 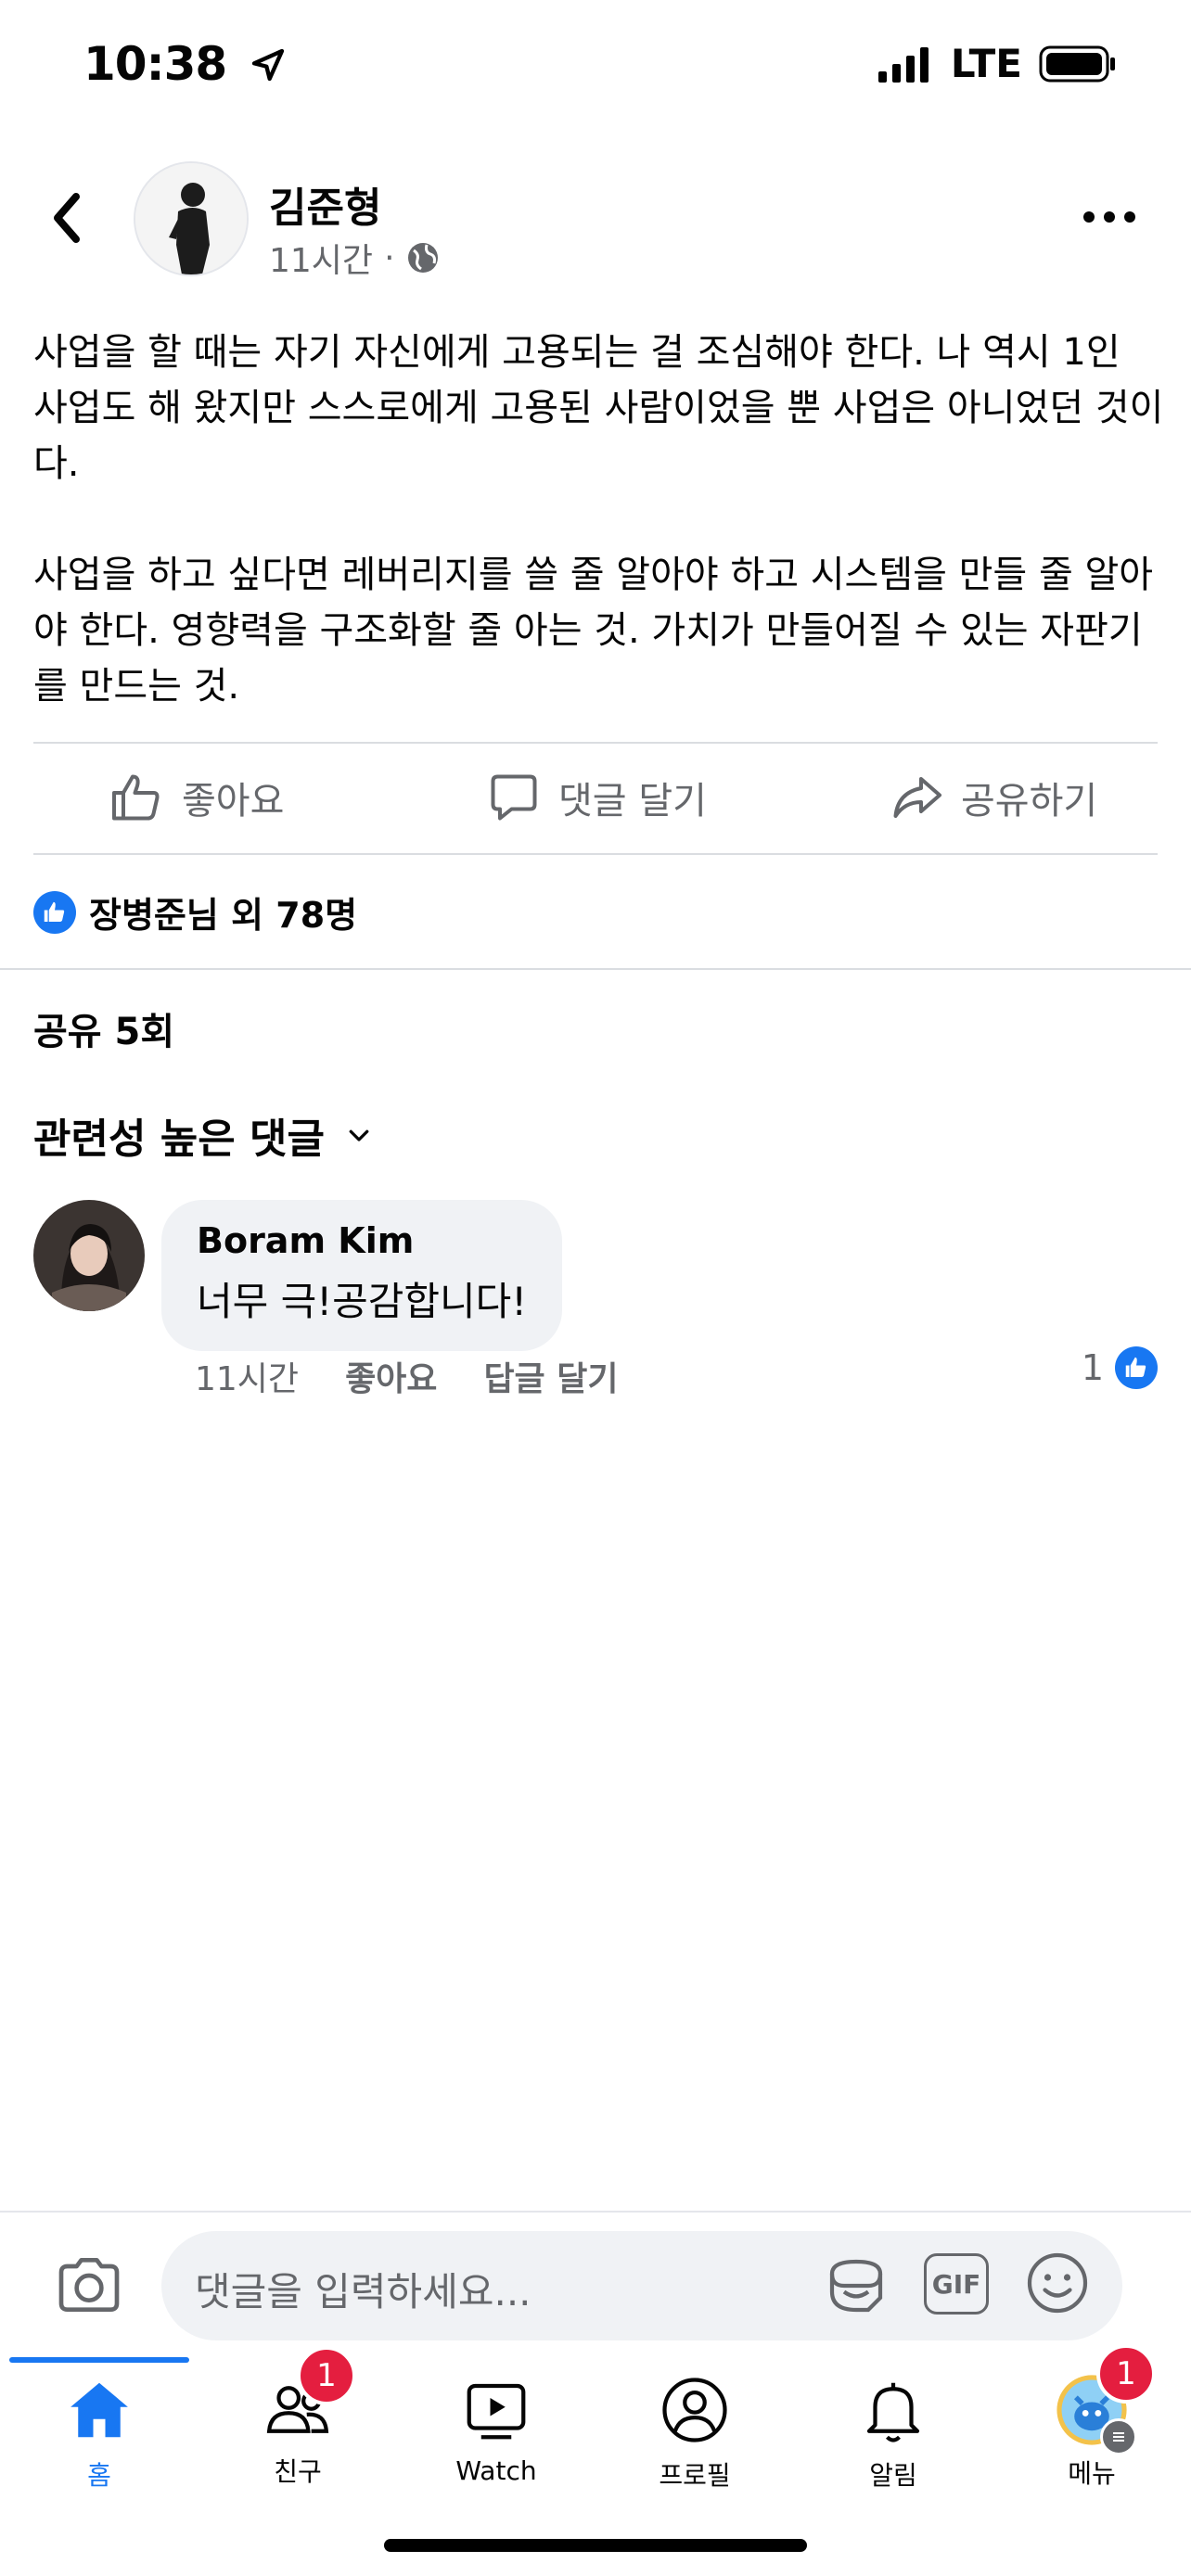 I want to click on tab-notifications: 알림, so click(x=893, y=2433).